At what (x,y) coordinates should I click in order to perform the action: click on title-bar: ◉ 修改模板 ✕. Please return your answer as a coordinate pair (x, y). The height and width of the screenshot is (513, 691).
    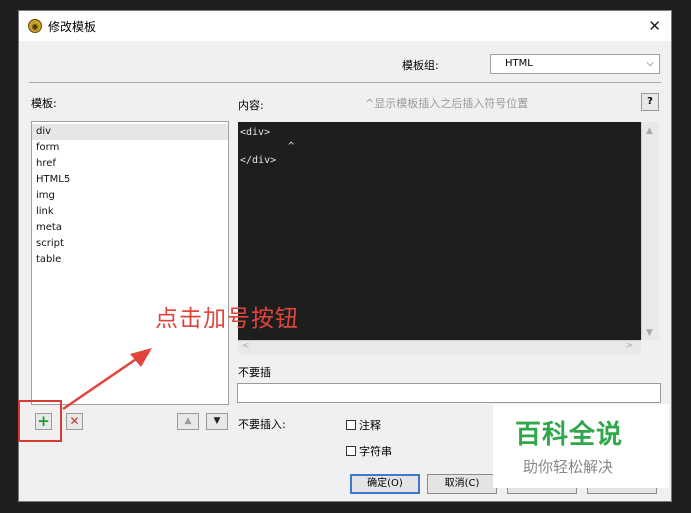
    Looking at the image, I should click on (345, 26).